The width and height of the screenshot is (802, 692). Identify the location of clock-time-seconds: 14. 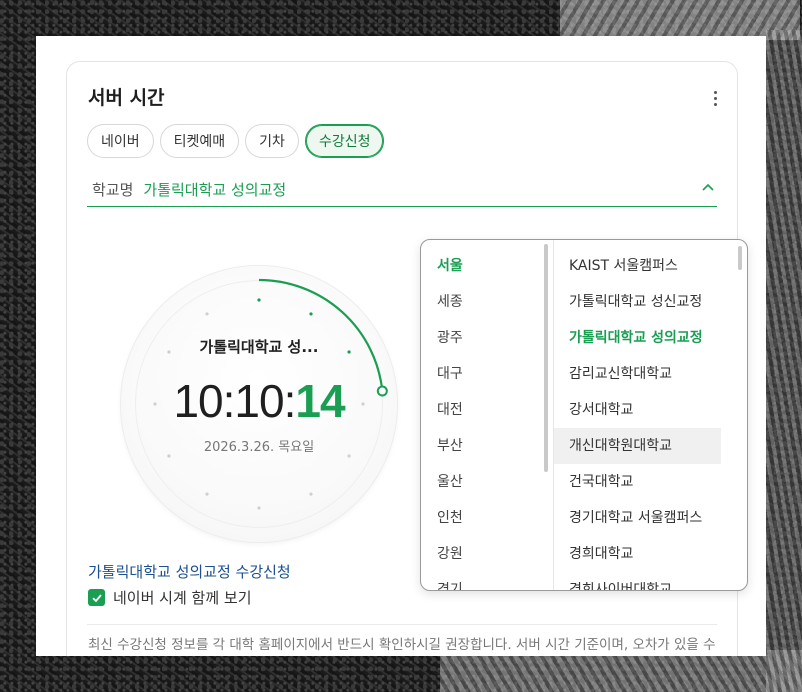
(320, 401).